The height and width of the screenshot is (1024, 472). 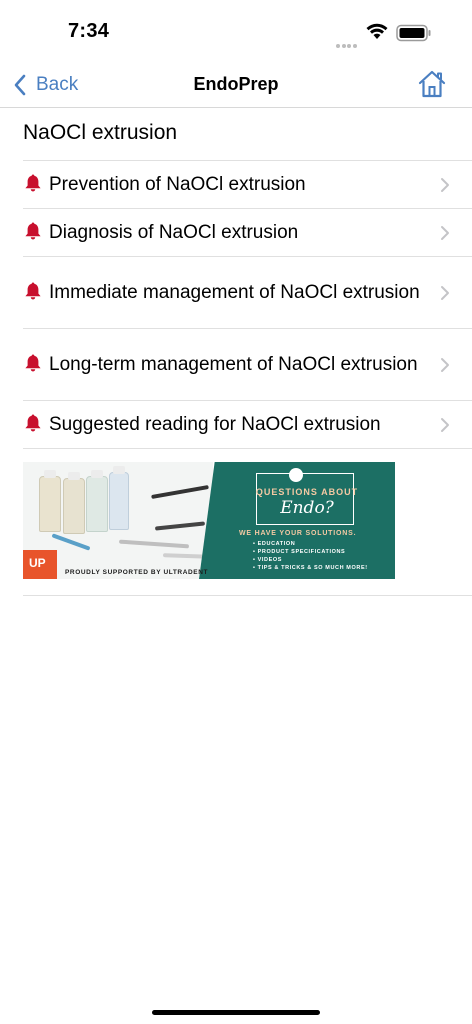 I want to click on menu-item-label: Suggested reading for NaOCl extrusion, so click(x=215, y=424).